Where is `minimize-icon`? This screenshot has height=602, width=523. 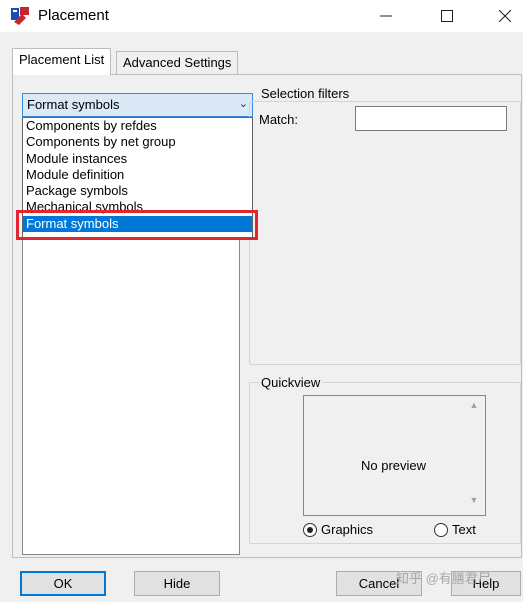
minimize-icon is located at coordinates (386, 16).